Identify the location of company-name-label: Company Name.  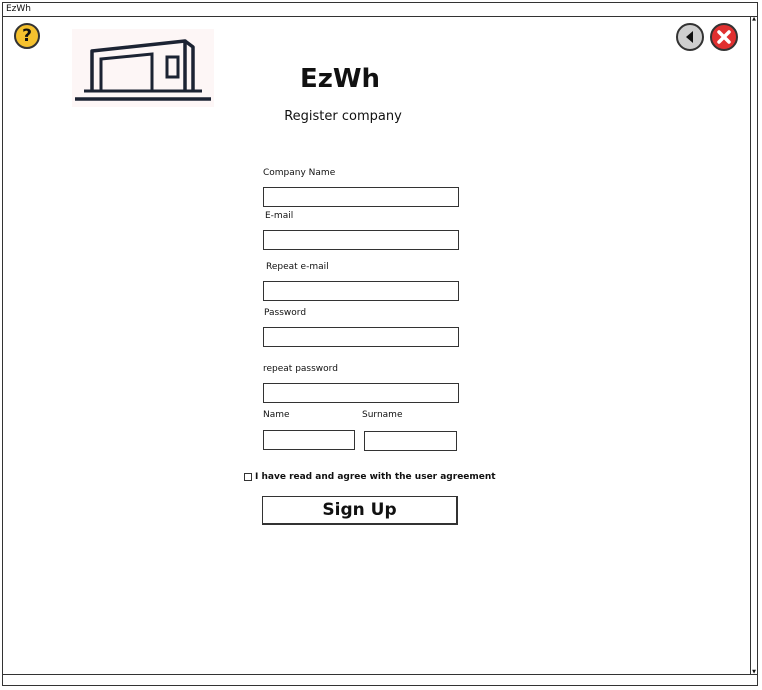
(299, 173).